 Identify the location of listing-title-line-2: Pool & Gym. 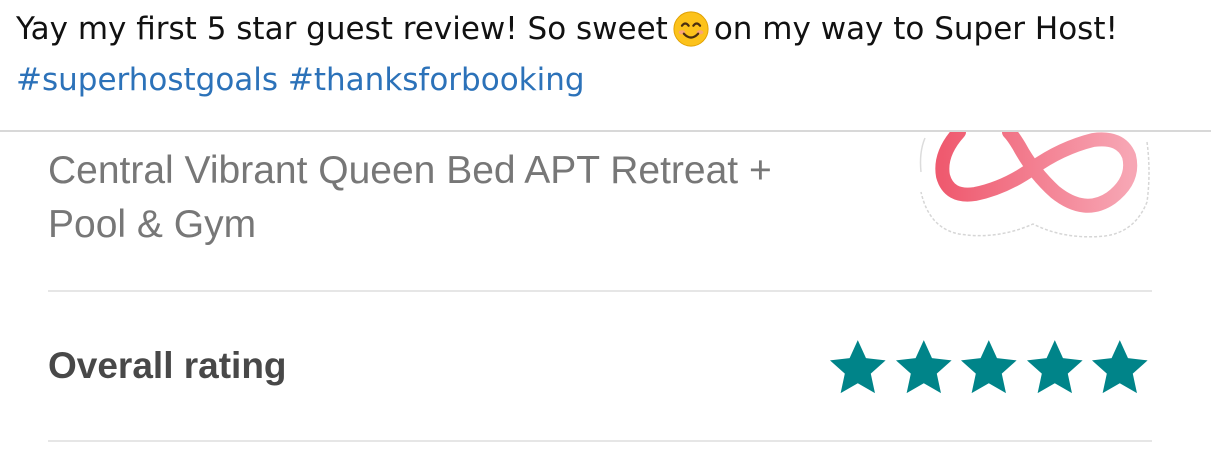
(152, 224).